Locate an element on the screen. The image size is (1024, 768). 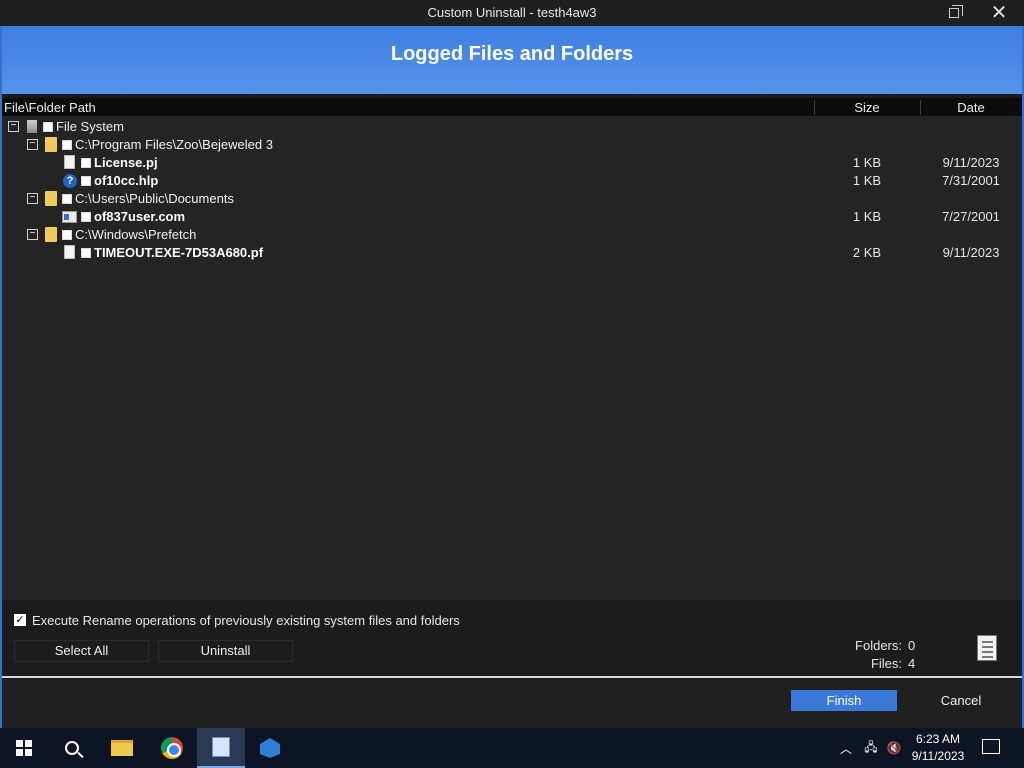
finish-button: Finish is located at coordinates (844, 700).